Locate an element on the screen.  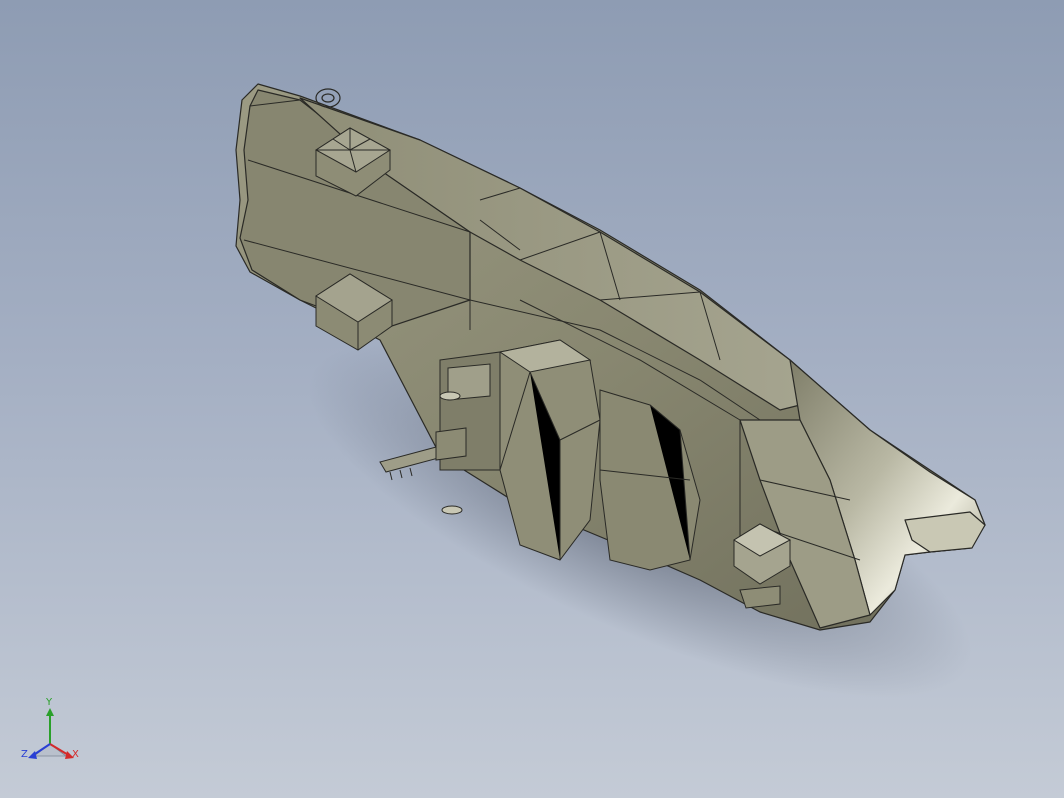
orientation-triad: Y X Z is located at coordinates (53, 735).